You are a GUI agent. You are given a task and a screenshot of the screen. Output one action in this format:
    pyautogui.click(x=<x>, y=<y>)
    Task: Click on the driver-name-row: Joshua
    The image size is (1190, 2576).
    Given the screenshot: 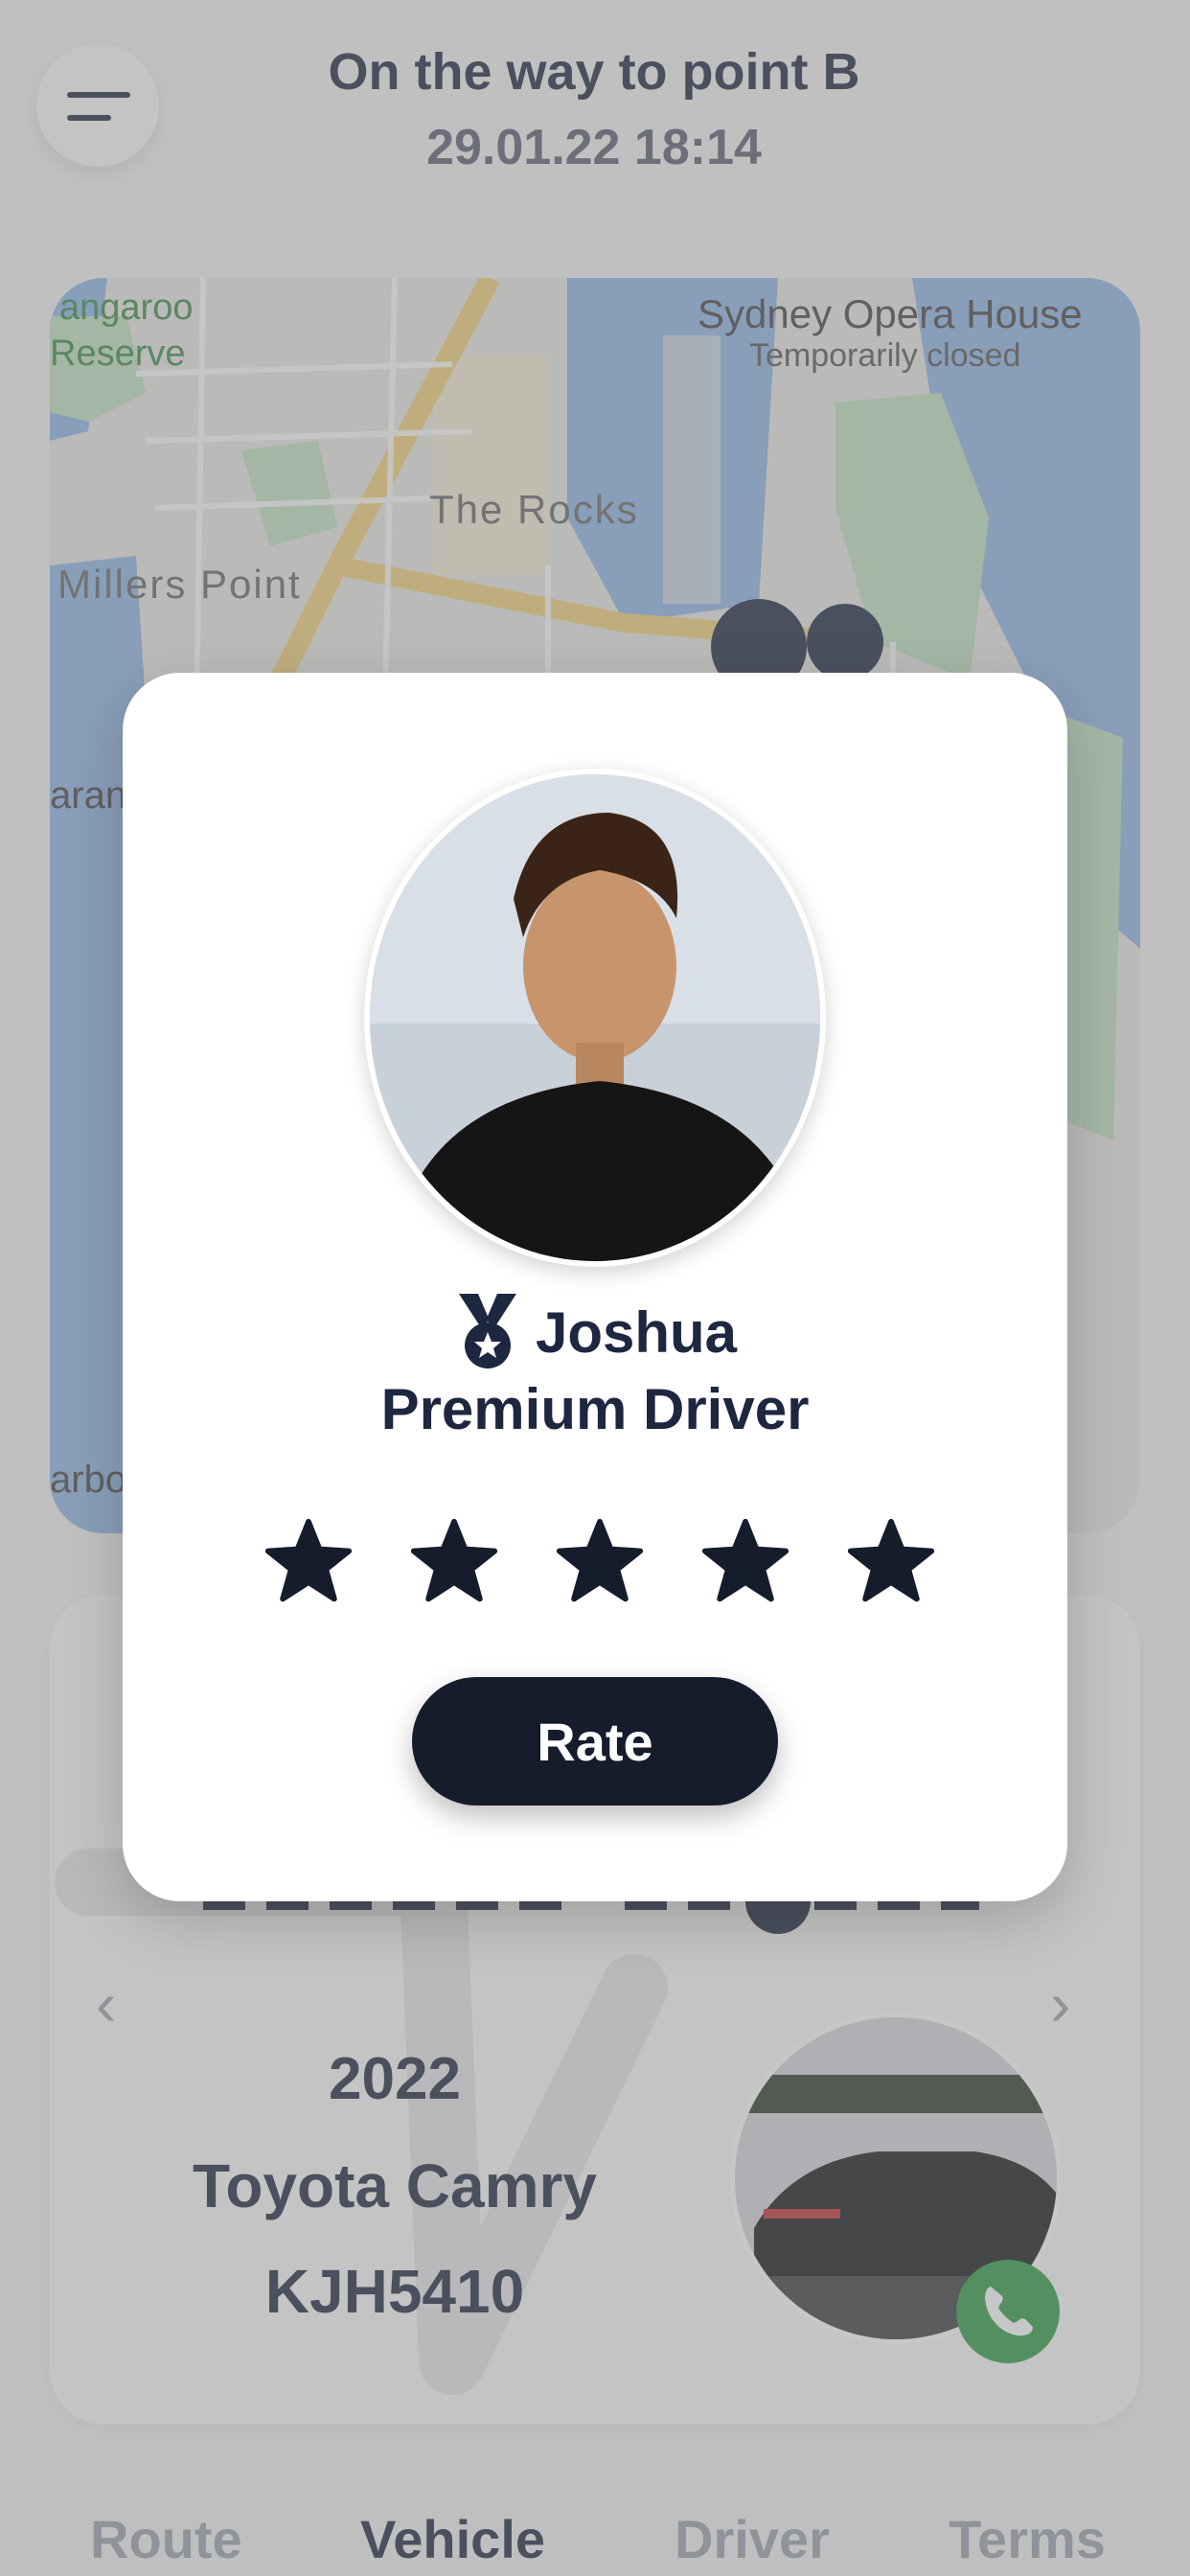 What is the action you would take?
    pyautogui.click(x=595, y=1332)
    